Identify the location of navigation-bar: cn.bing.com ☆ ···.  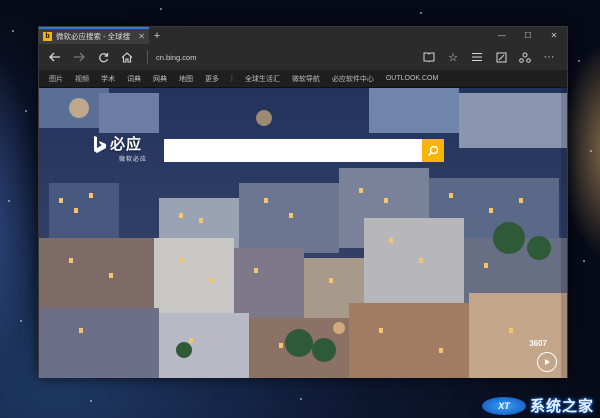
(303, 57).